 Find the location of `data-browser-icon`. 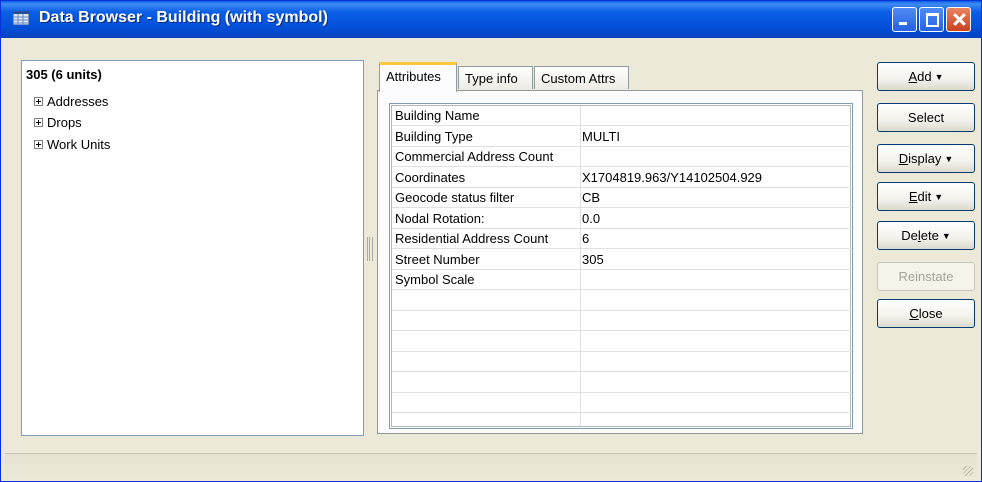

data-browser-icon is located at coordinates (21, 18).